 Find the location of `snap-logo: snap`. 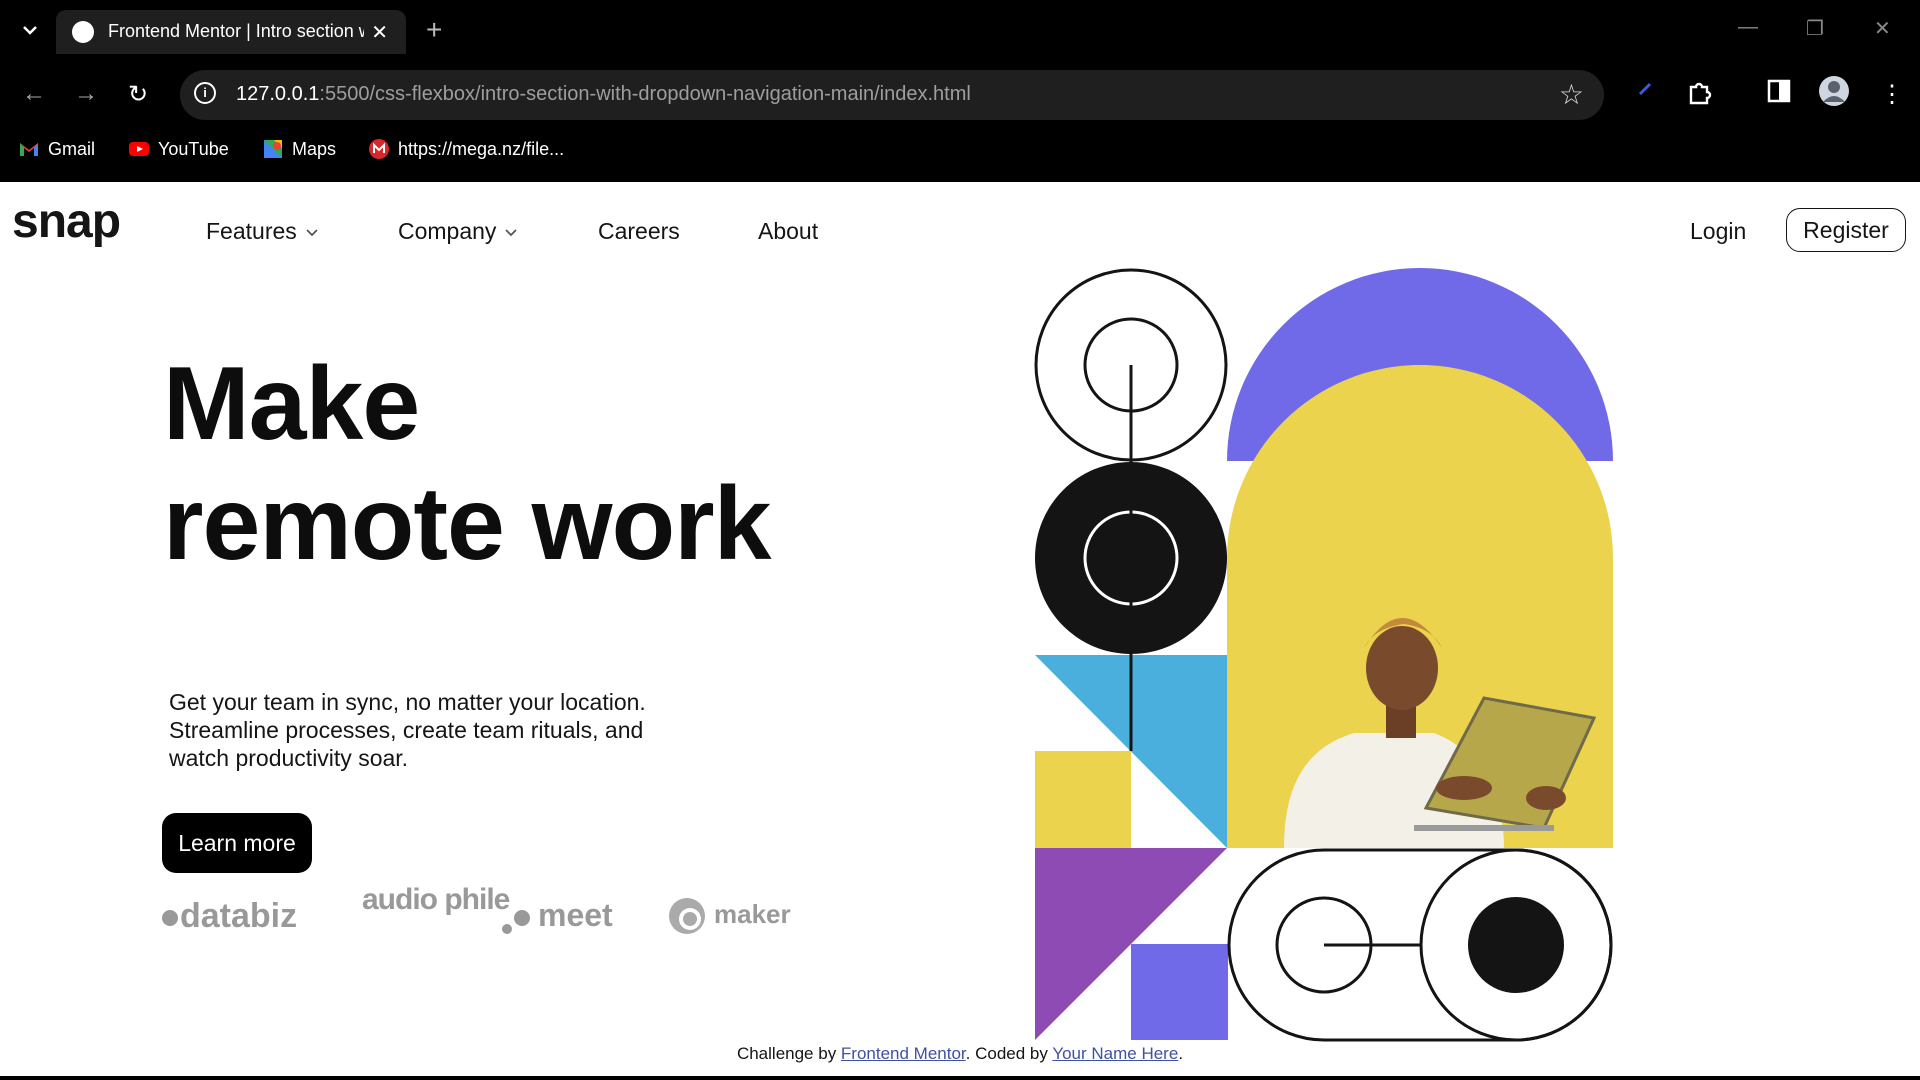

snap-logo: snap is located at coordinates (66, 221).